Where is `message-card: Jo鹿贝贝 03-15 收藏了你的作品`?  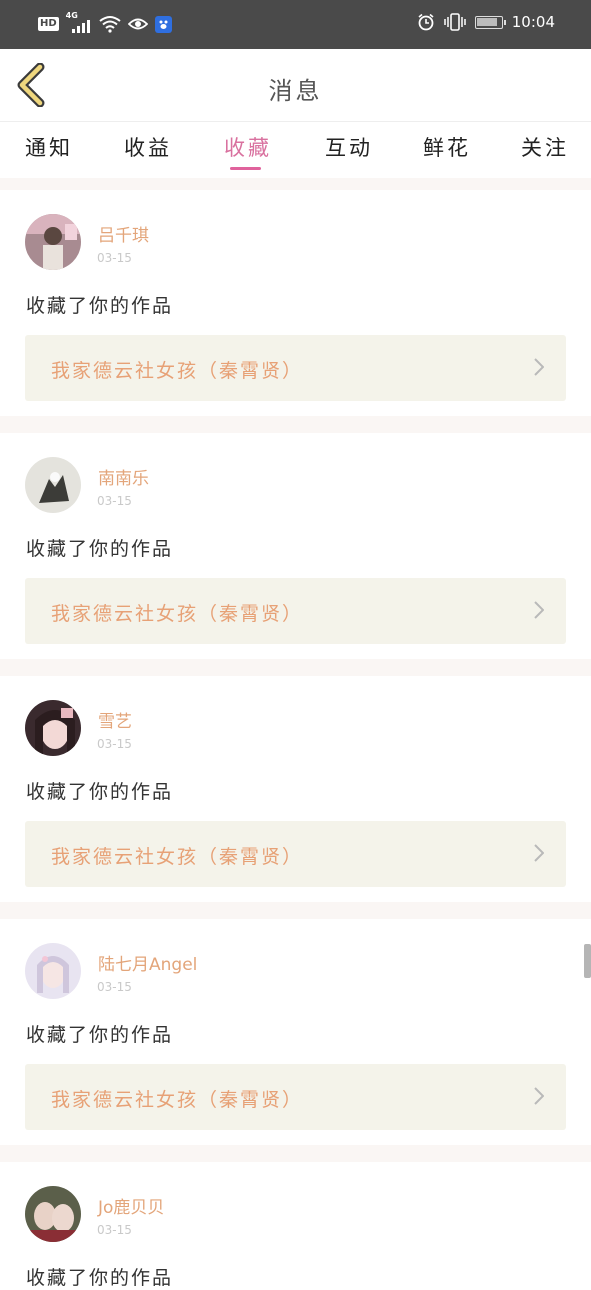
message-card: Jo鹿贝贝 03-15 收藏了你的作品 is located at coordinates (295, 1225).